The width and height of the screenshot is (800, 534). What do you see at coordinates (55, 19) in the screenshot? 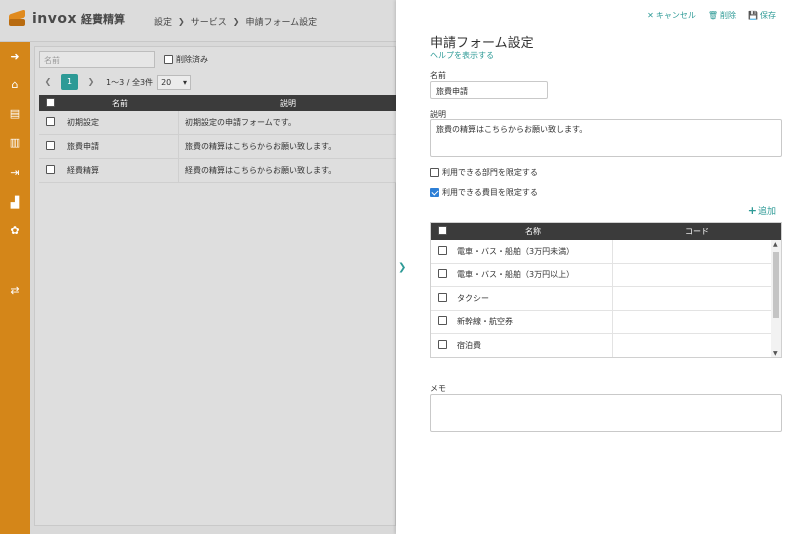
I see `logo-text: invox` at bounding box center [55, 19].